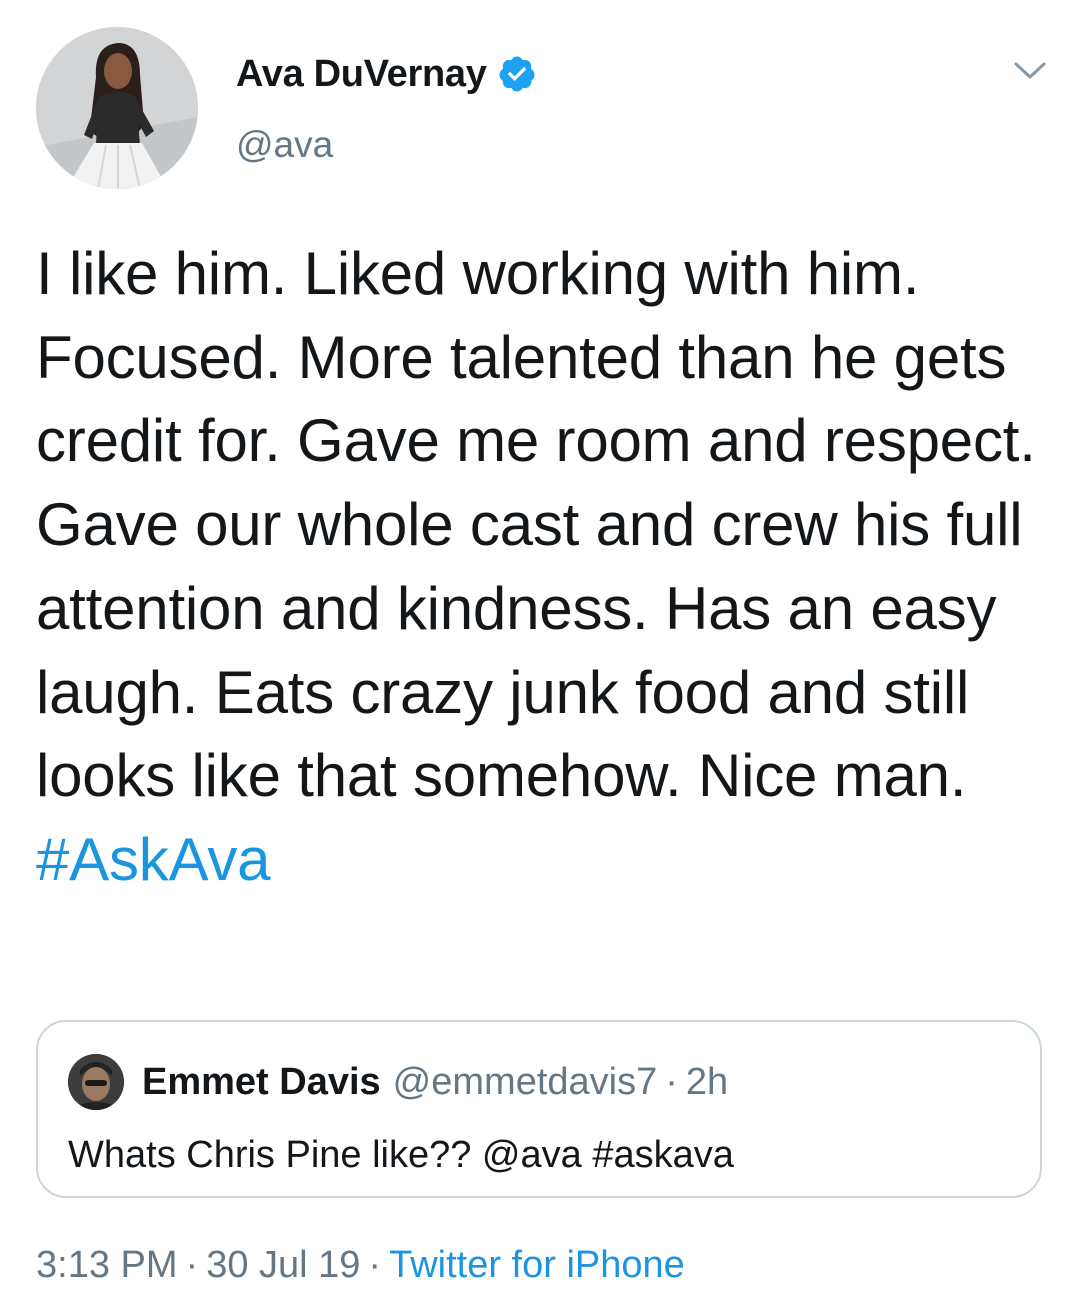 This screenshot has width=1080, height=1314. What do you see at coordinates (107, 1265) in the screenshot?
I see `tweet-time: 3:13 PM` at bounding box center [107, 1265].